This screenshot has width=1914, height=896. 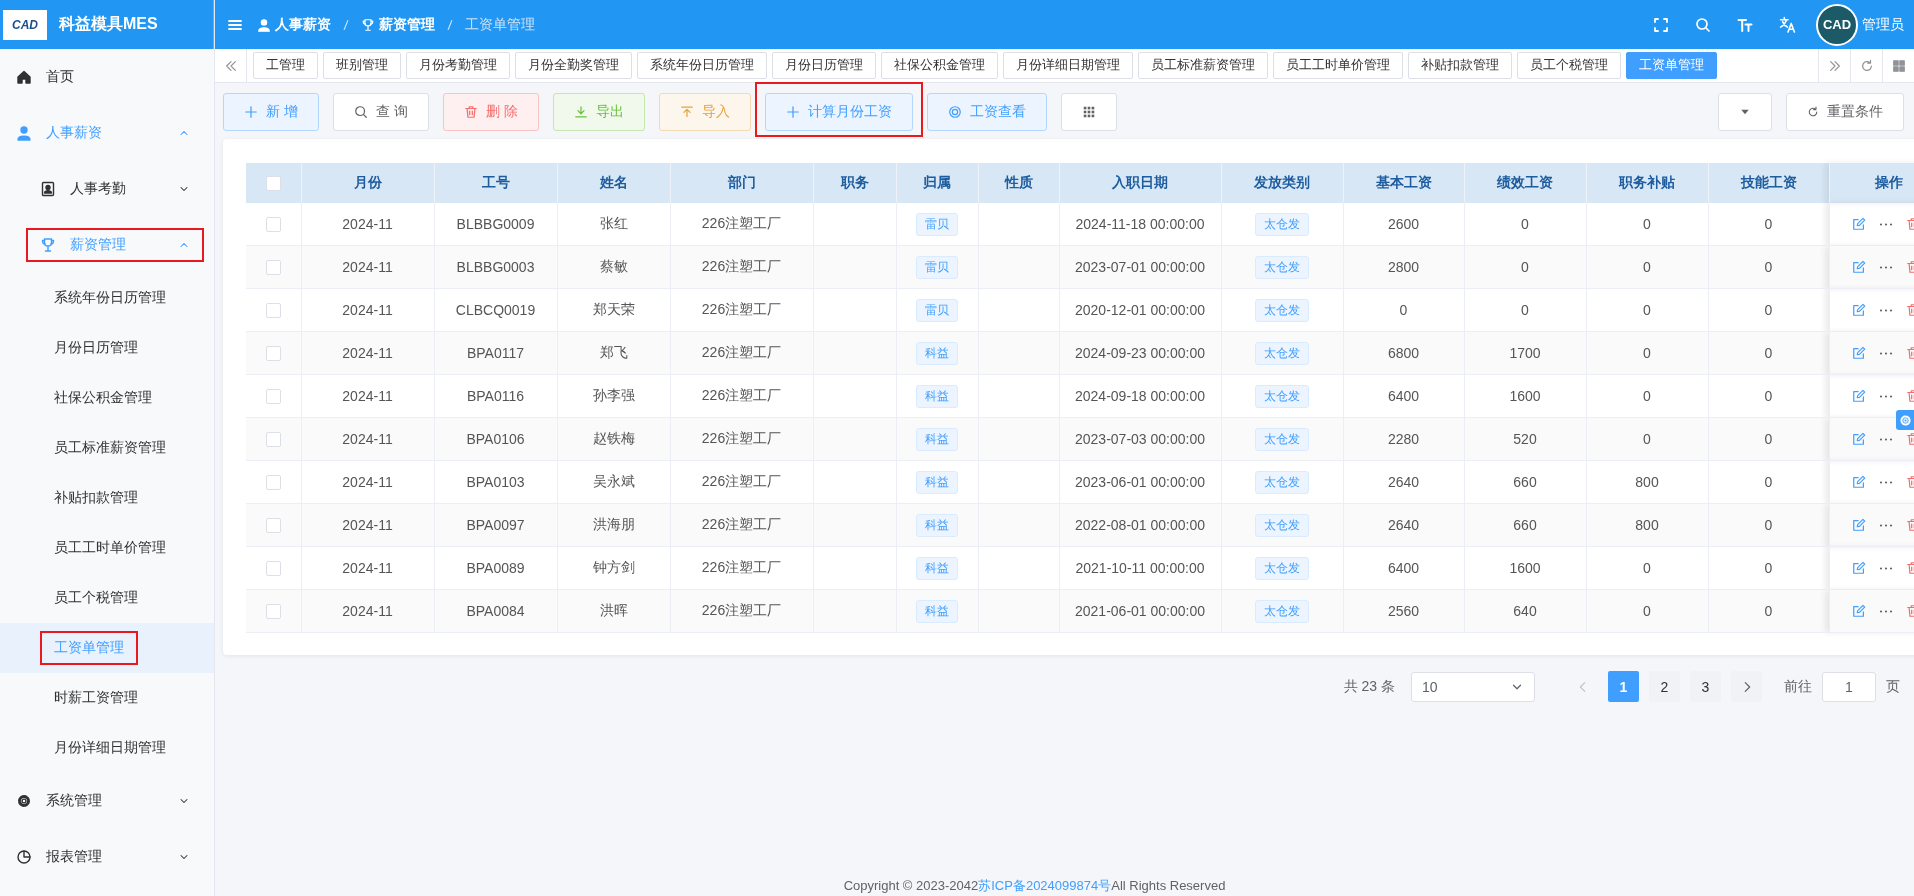 What do you see at coordinates (613, 525) in the screenshot?
I see `table-cell: 洪海朋` at bounding box center [613, 525].